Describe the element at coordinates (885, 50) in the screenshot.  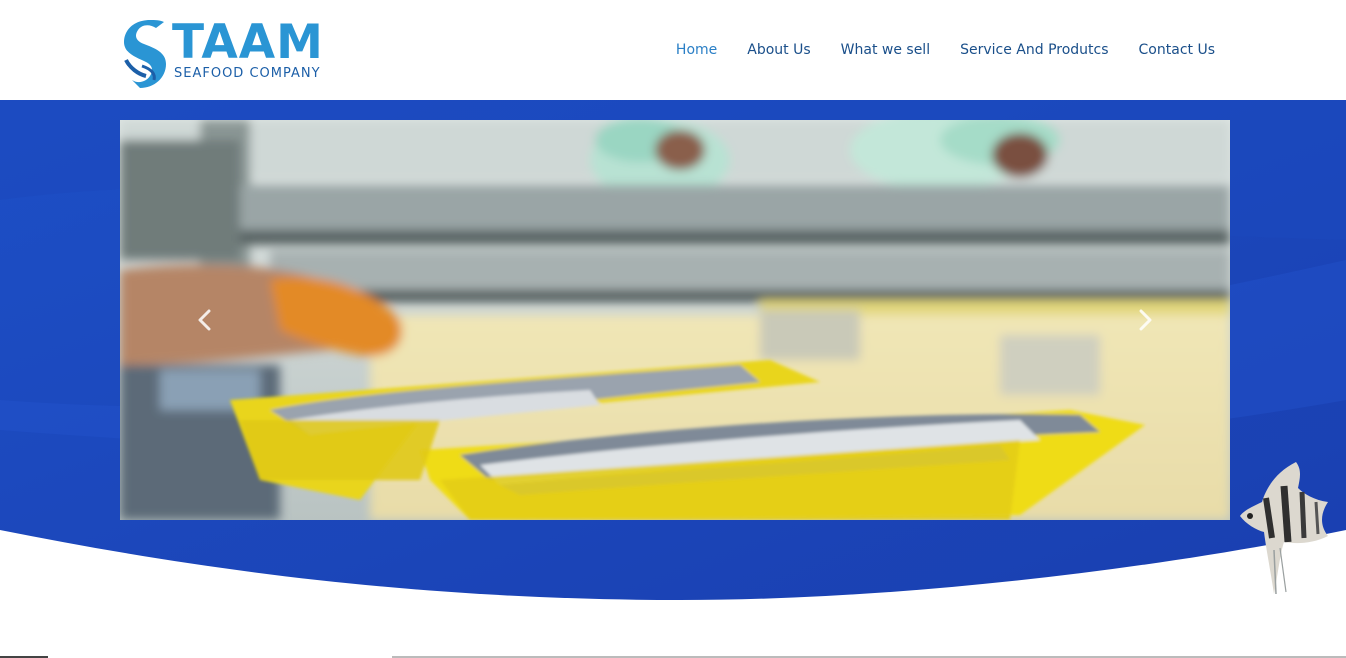
I see `nav-what-we-sell: What we sell` at that location.